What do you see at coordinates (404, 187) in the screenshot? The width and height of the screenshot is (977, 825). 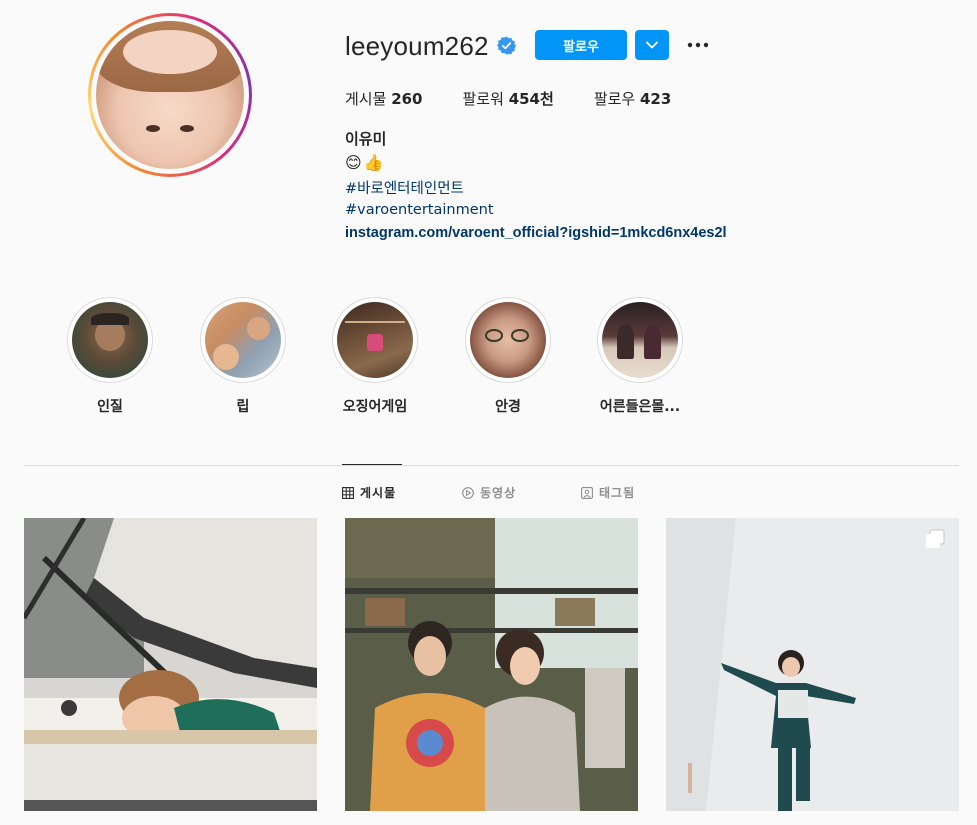 I see `hashtag-link-ko: #바로엔터테인먼트` at bounding box center [404, 187].